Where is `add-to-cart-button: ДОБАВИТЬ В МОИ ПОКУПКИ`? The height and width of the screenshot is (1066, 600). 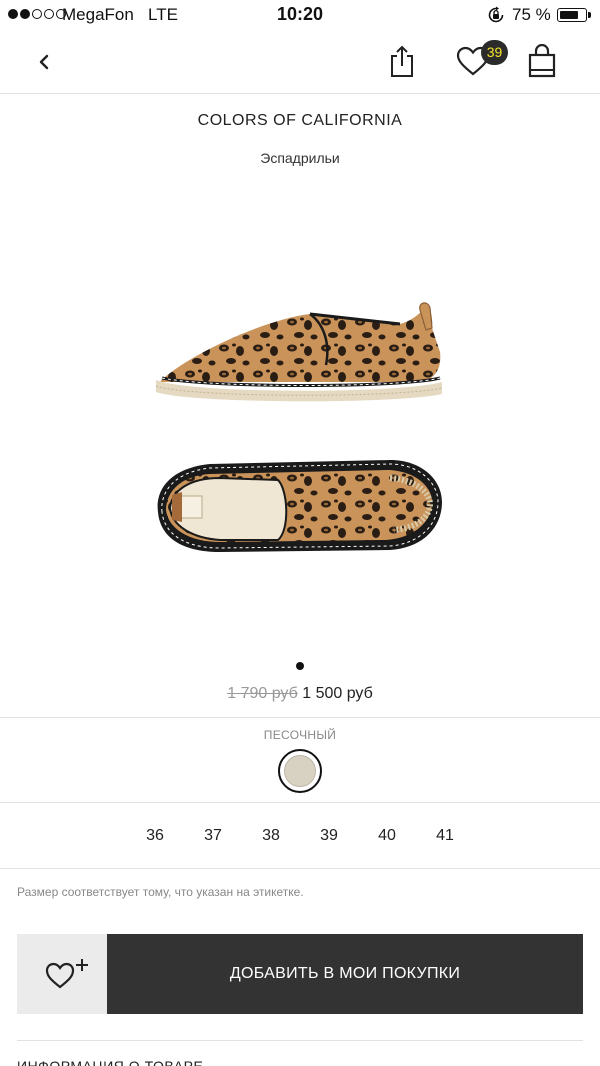 add-to-cart-button: ДОБАВИТЬ В МОИ ПОКУПКИ is located at coordinates (345, 974).